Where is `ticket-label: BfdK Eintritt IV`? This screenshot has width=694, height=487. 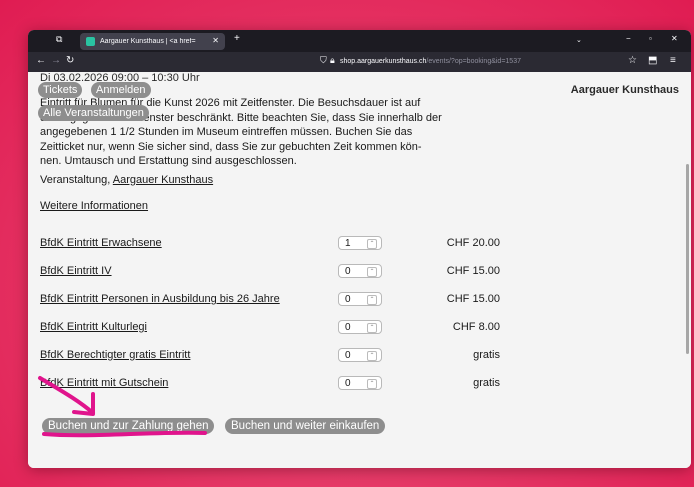
ticket-label: BfdK Eintritt IV is located at coordinates (76, 271).